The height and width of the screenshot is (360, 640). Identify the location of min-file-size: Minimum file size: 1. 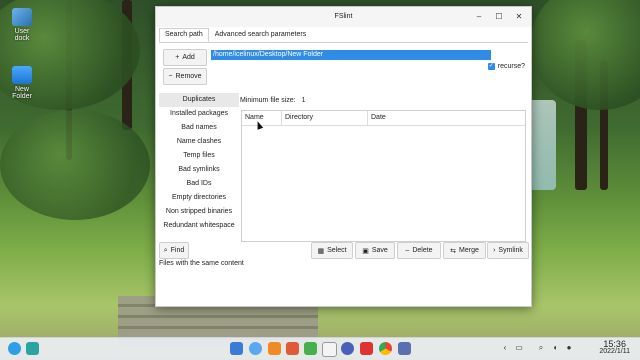
(272, 100).